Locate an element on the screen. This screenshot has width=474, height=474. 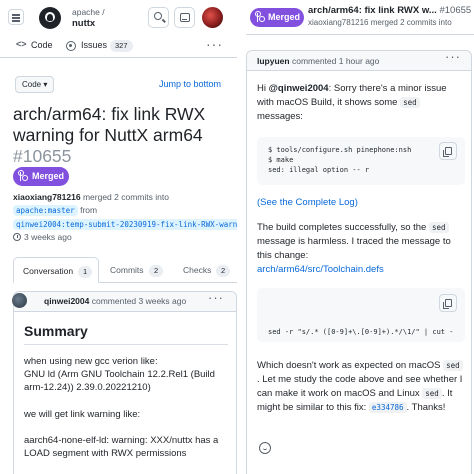
top-bar: apache / nuttx is located at coordinates (118, 18).